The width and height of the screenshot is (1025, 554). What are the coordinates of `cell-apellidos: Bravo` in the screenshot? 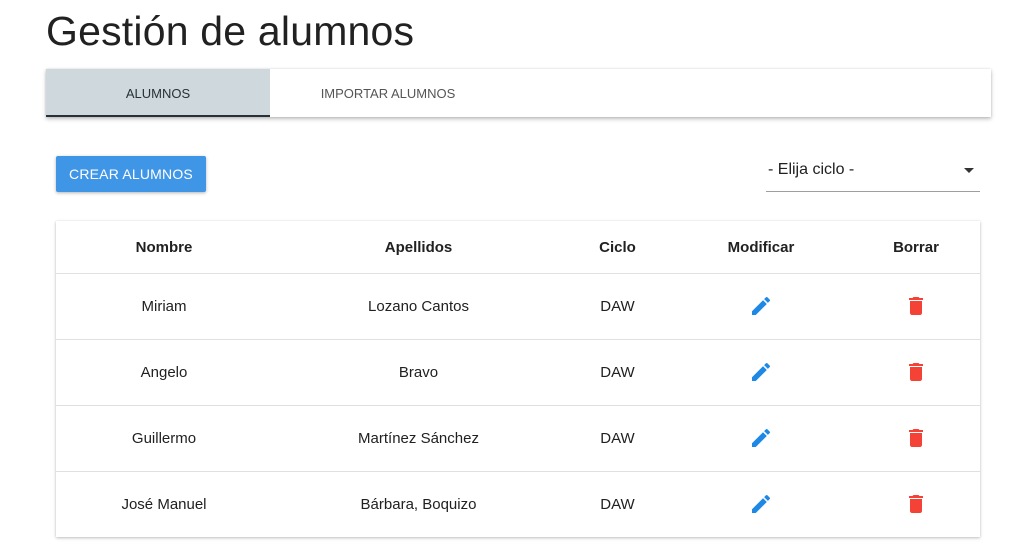 It's located at (418, 372).